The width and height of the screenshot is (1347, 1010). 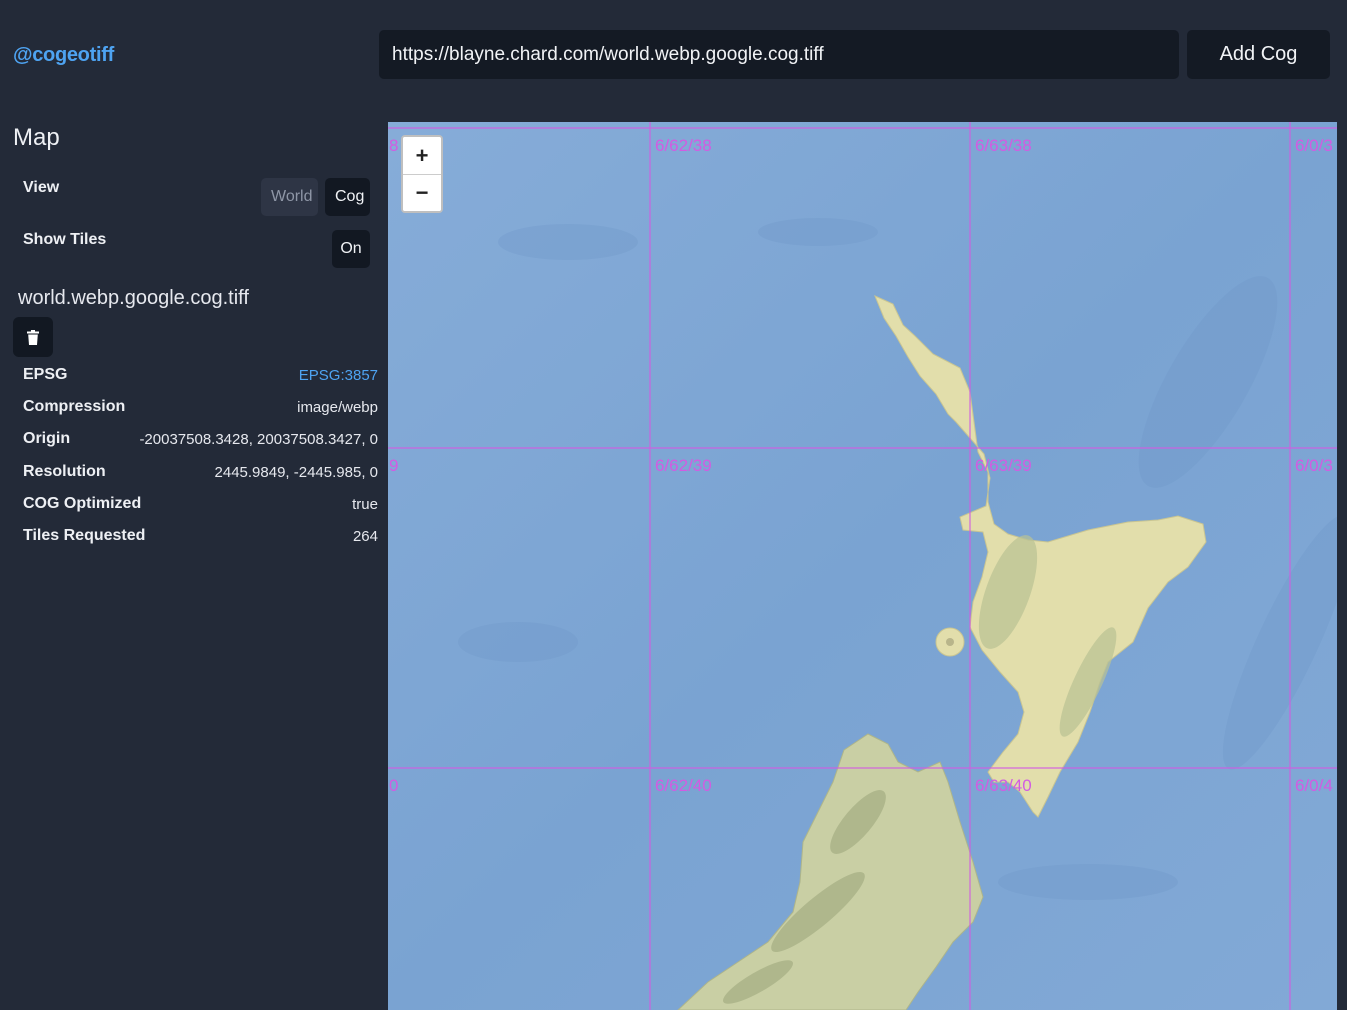 What do you see at coordinates (194, 477) in the screenshot?
I see `meta-row-resolution: Resolution 2445.9849, -2445.985, 0` at bounding box center [194, 477].